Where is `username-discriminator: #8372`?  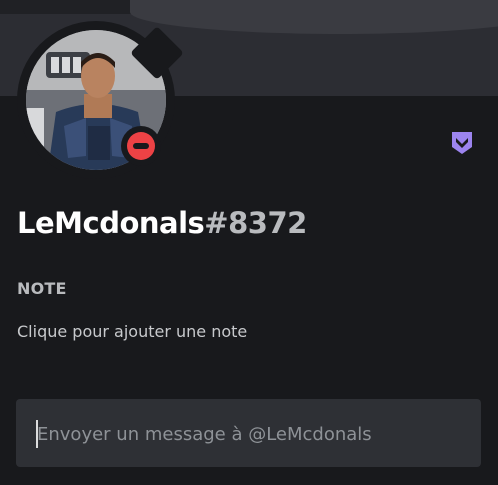
username-discriminator: #8372 is located at coordinates (255, 223).